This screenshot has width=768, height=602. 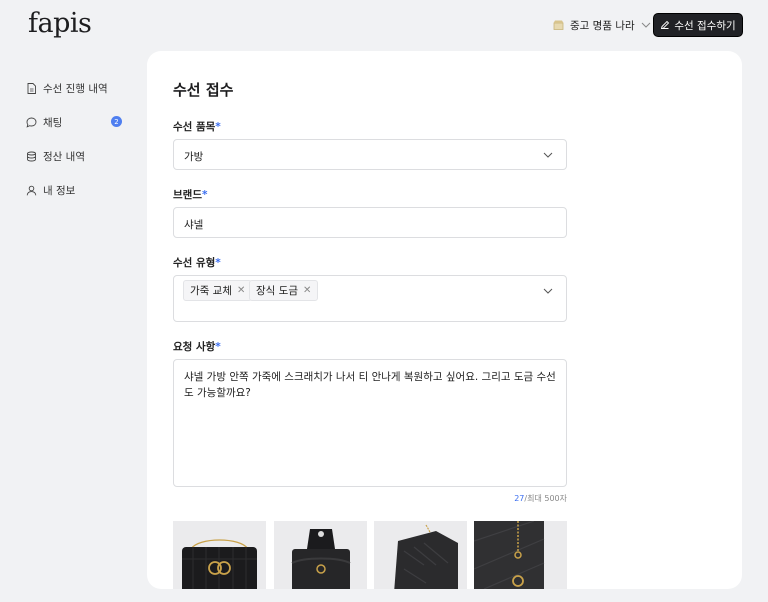 I want to click on sidebar-item-chat: 채팅 2, so click(x=76, y=122).